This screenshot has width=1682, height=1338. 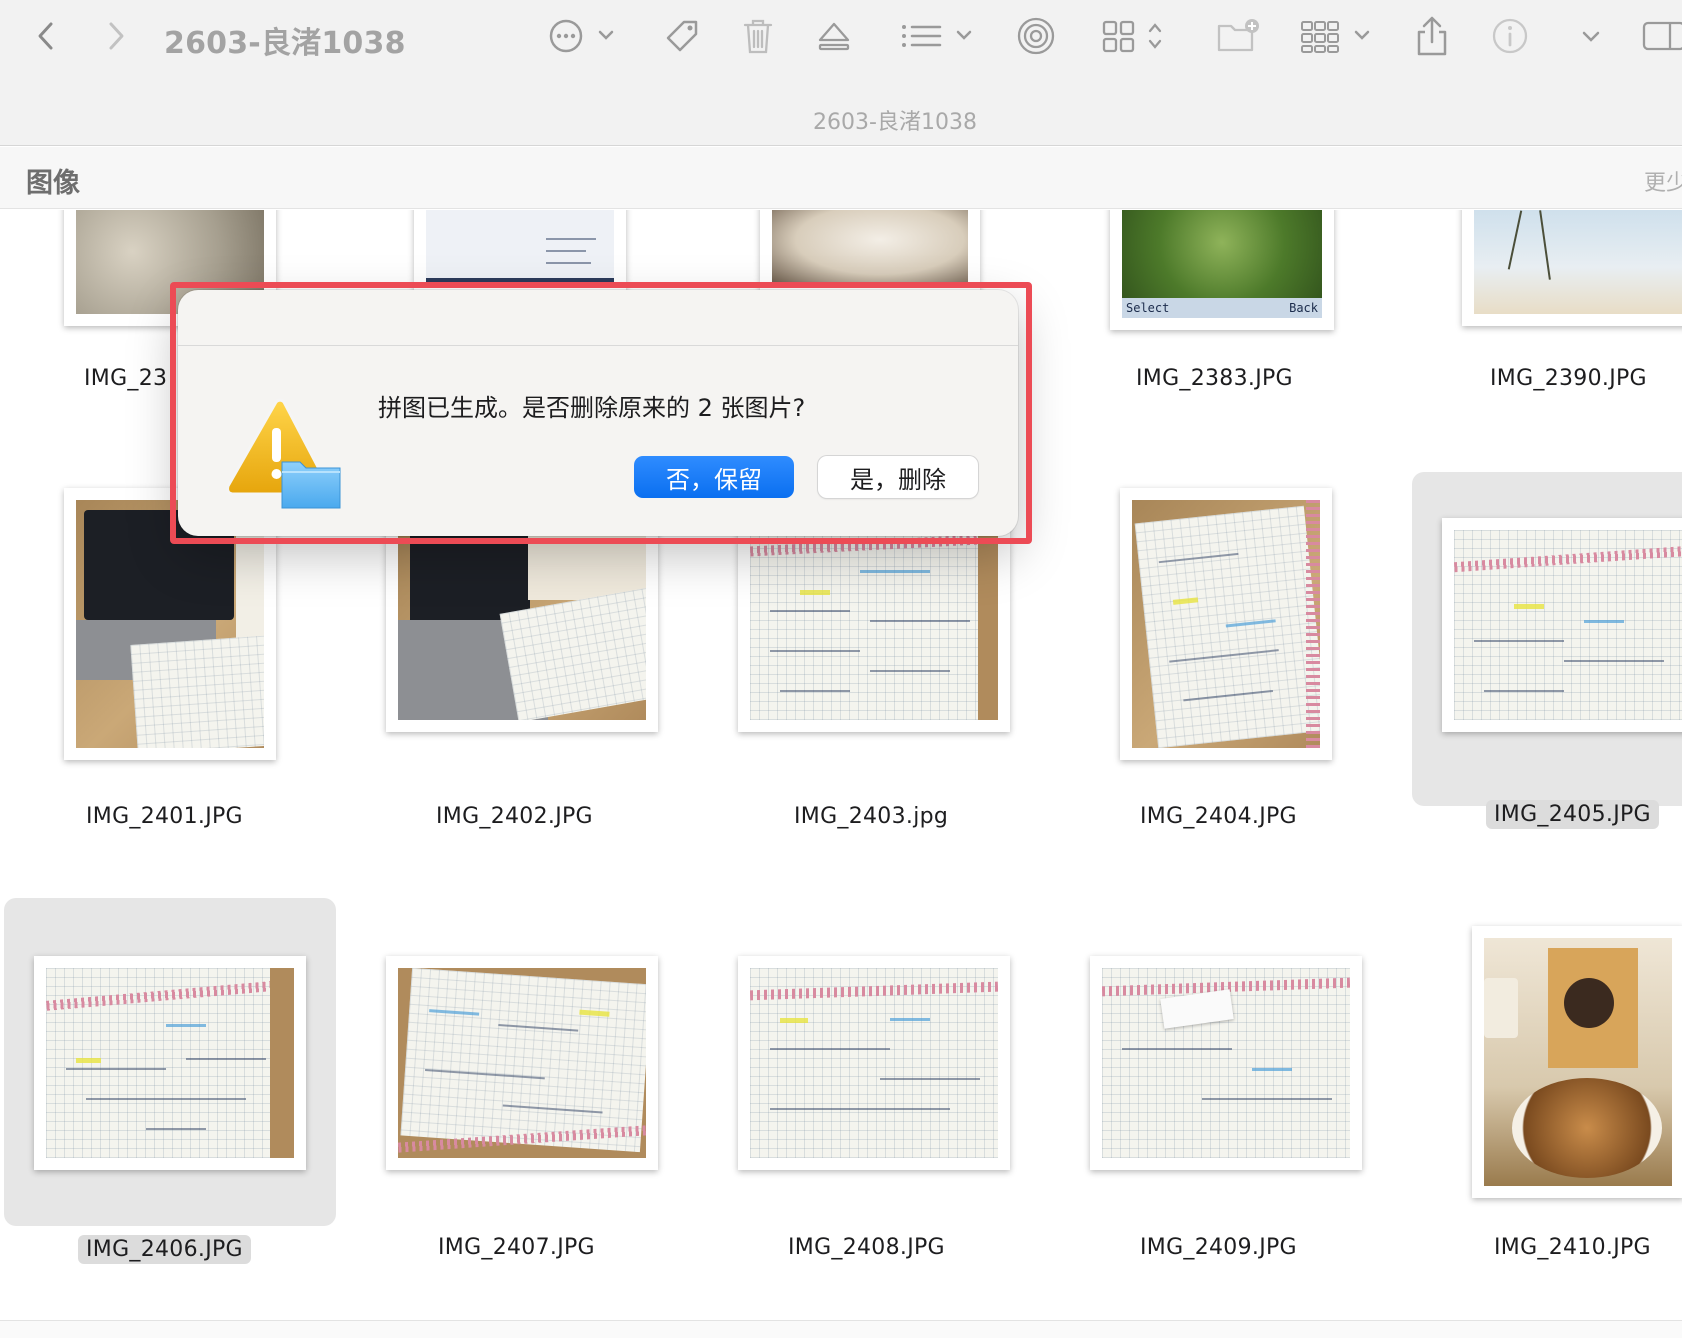 I want to click on list-view-icon, so click(x=936, y=36).